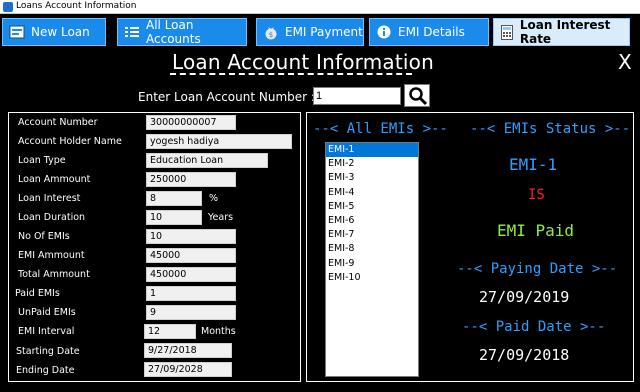 The image size is (640, 392). I want to click on all-loan-accounts-label: All Loan Accounts, so click(173, 32).